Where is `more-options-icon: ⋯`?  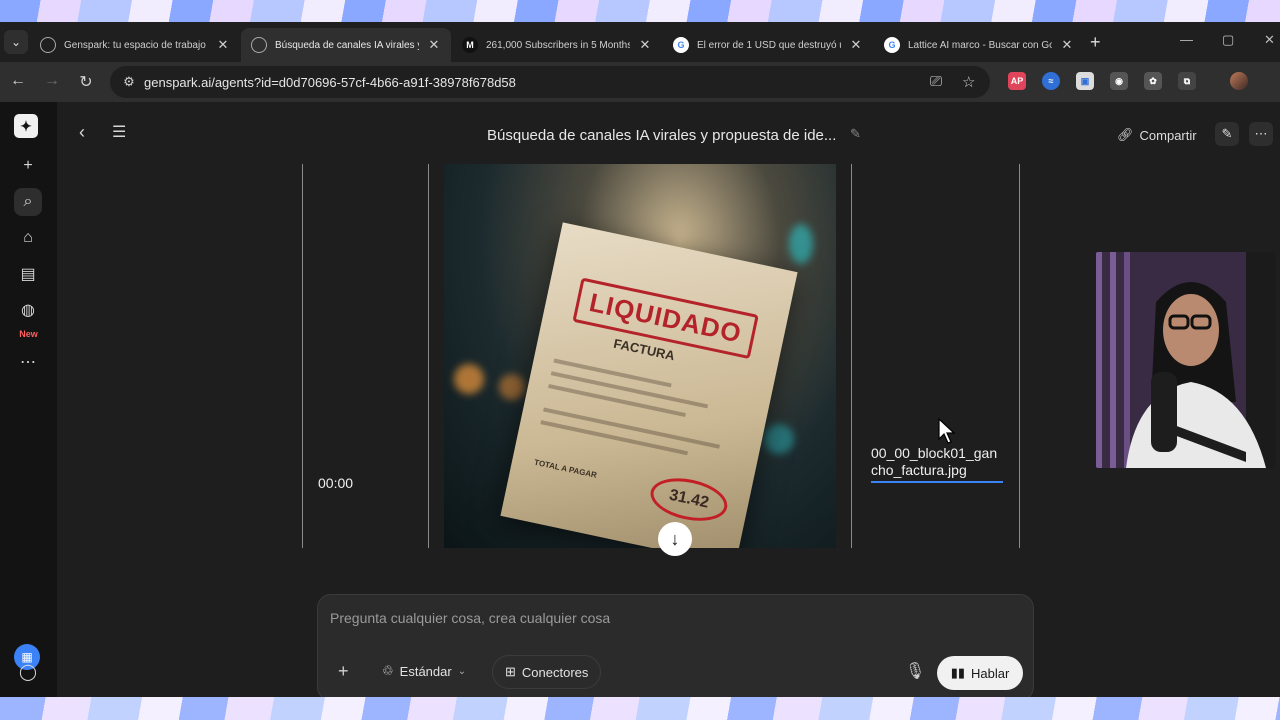
more-options-icon: ⋯ is located at coordinates (1261, 134).